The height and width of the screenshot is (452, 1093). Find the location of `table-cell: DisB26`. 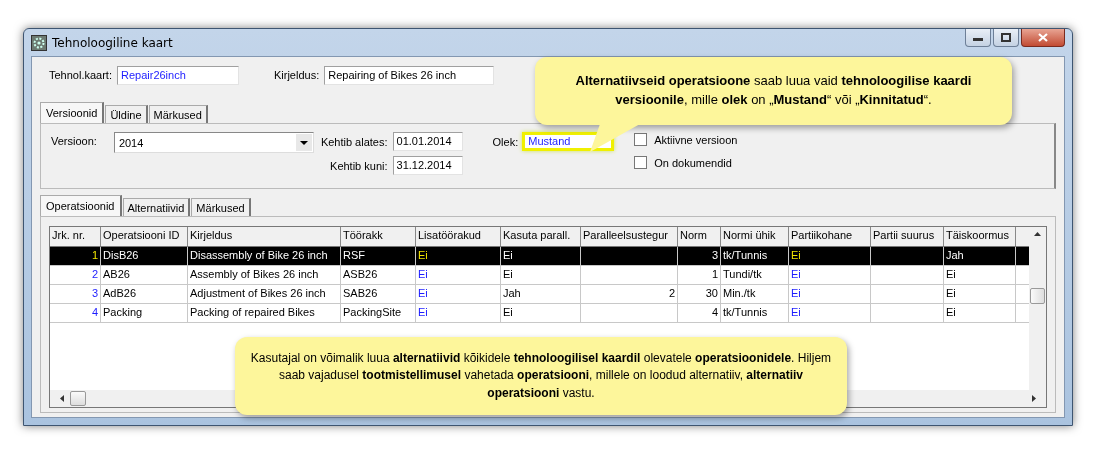

table-cell: DisB26 is located at coordinates (144, 256).